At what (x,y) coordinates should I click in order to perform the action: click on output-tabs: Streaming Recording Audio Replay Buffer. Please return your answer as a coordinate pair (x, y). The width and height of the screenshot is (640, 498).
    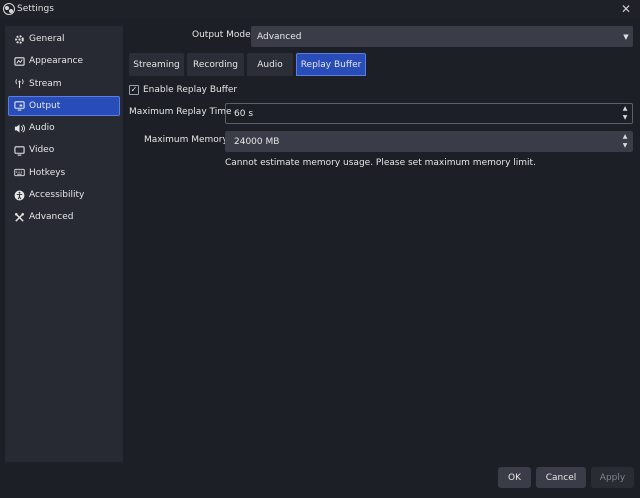
    Looking at the image, I should click on (249, 64).